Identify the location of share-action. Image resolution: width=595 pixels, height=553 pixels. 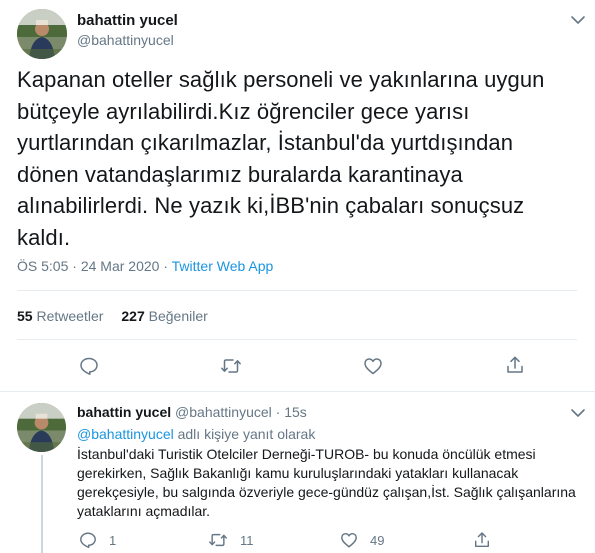
(488, 540).